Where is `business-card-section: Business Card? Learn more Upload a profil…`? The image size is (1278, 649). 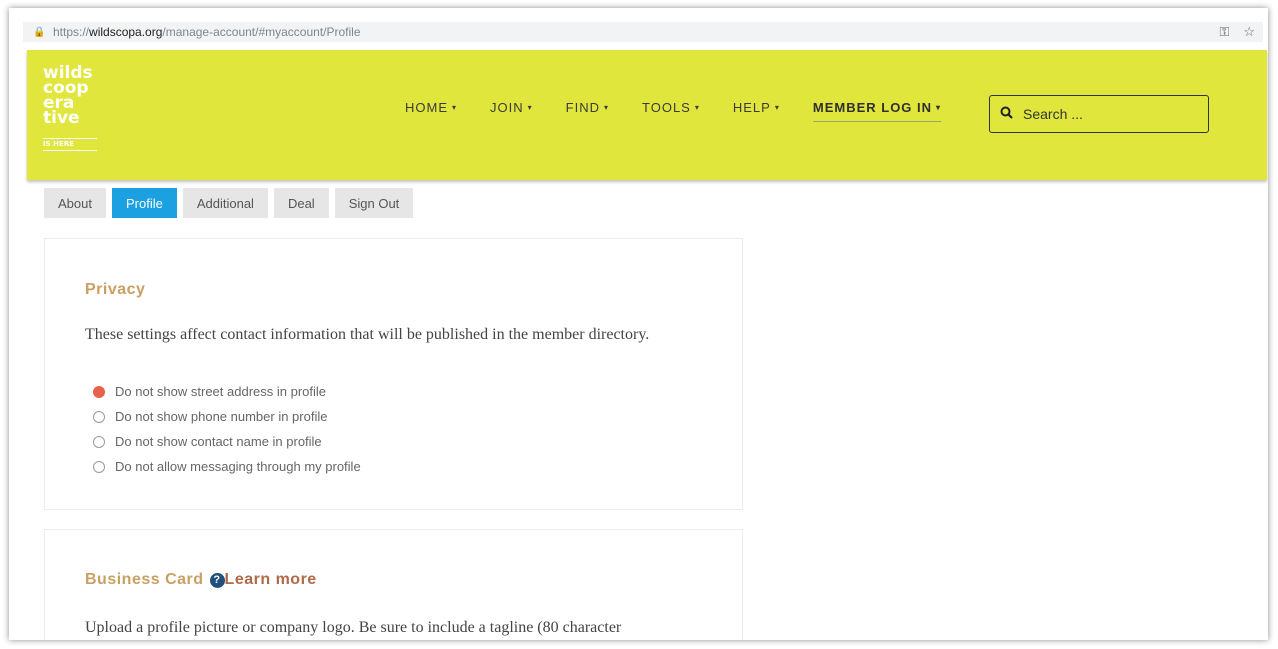 business-card-section: Business Card? Learn more Upload a profil… is located at coordinates (393, 584).